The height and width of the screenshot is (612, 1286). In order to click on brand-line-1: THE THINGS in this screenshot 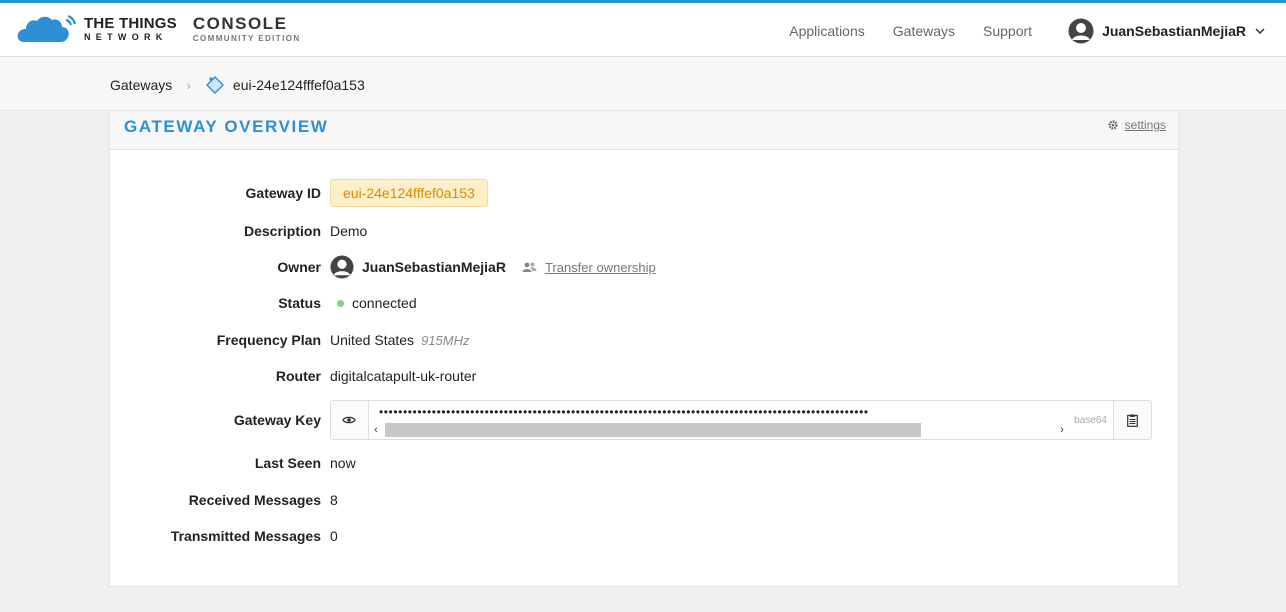, I will do `click(130, 23)`.